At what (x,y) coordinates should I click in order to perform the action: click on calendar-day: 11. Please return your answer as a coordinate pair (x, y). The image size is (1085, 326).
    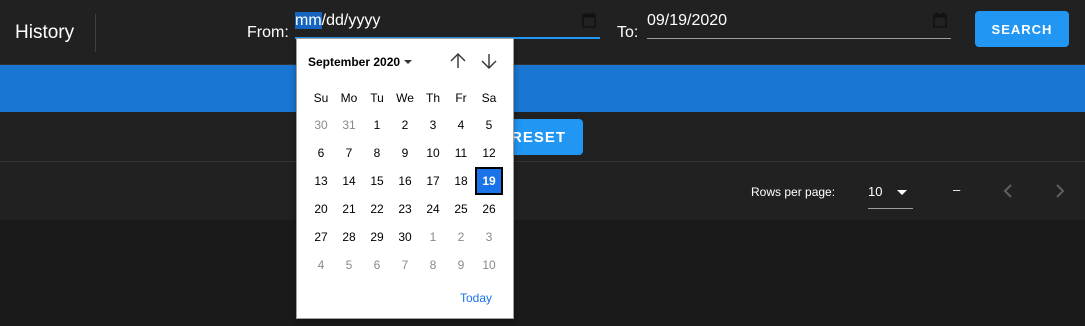
    Looking at the image, I should click on (461, 153).